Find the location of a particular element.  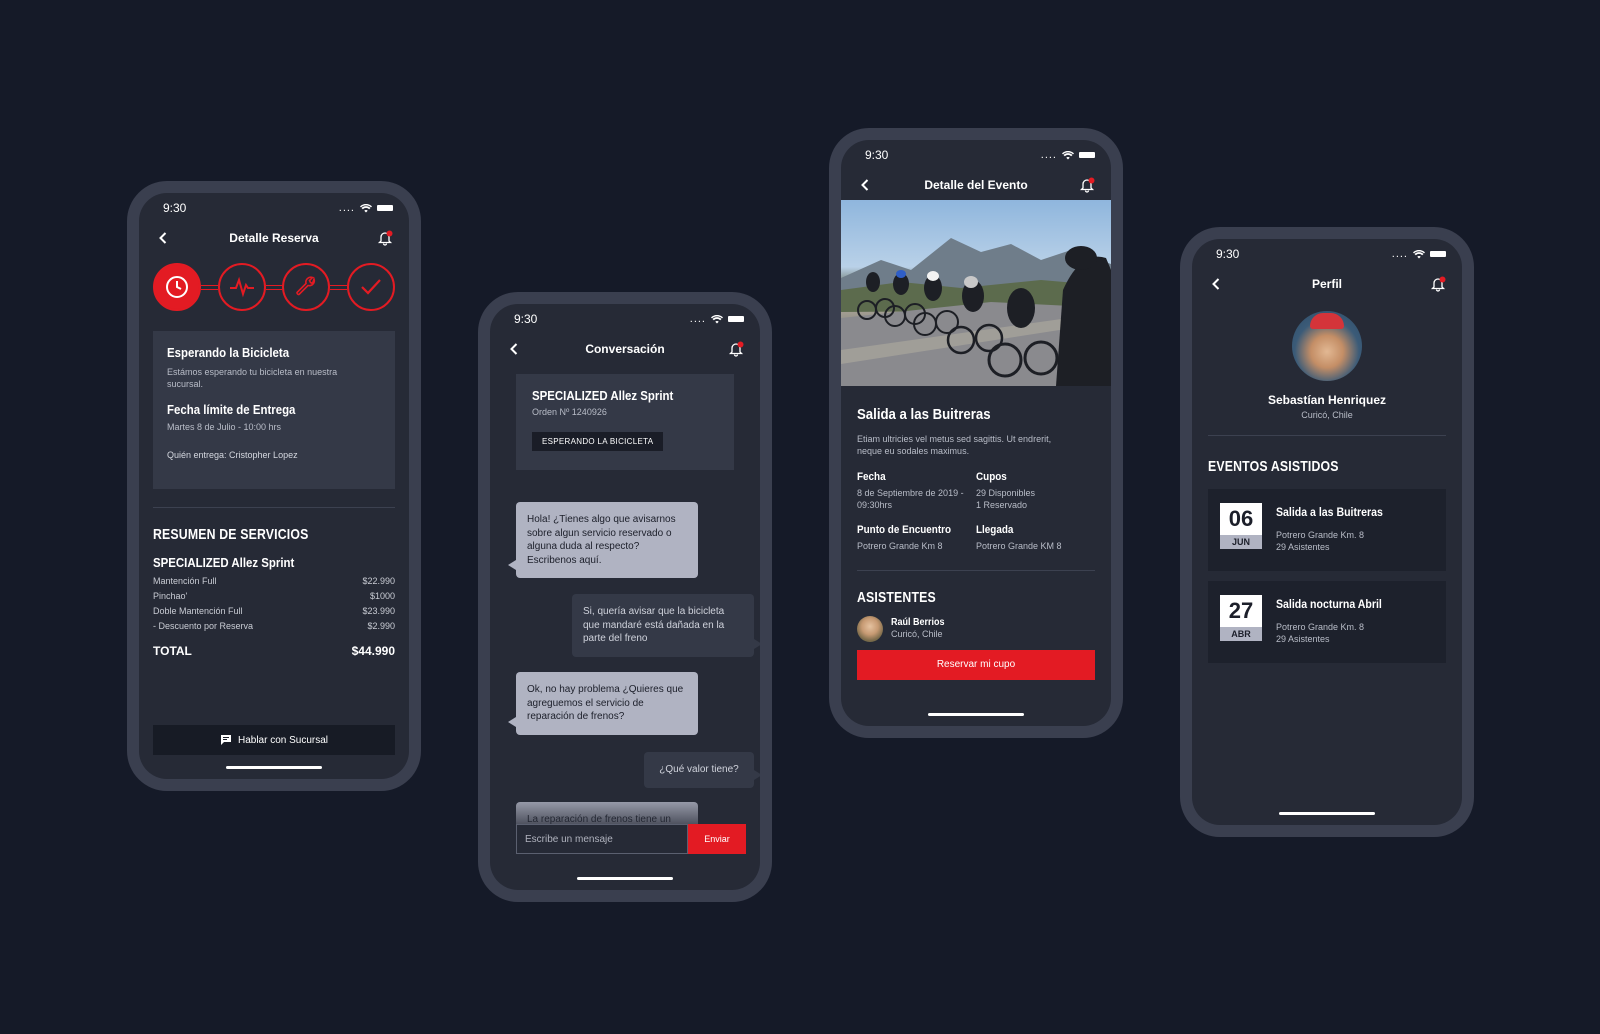

navbar: Perfil is located at coordinates (1327, 284).